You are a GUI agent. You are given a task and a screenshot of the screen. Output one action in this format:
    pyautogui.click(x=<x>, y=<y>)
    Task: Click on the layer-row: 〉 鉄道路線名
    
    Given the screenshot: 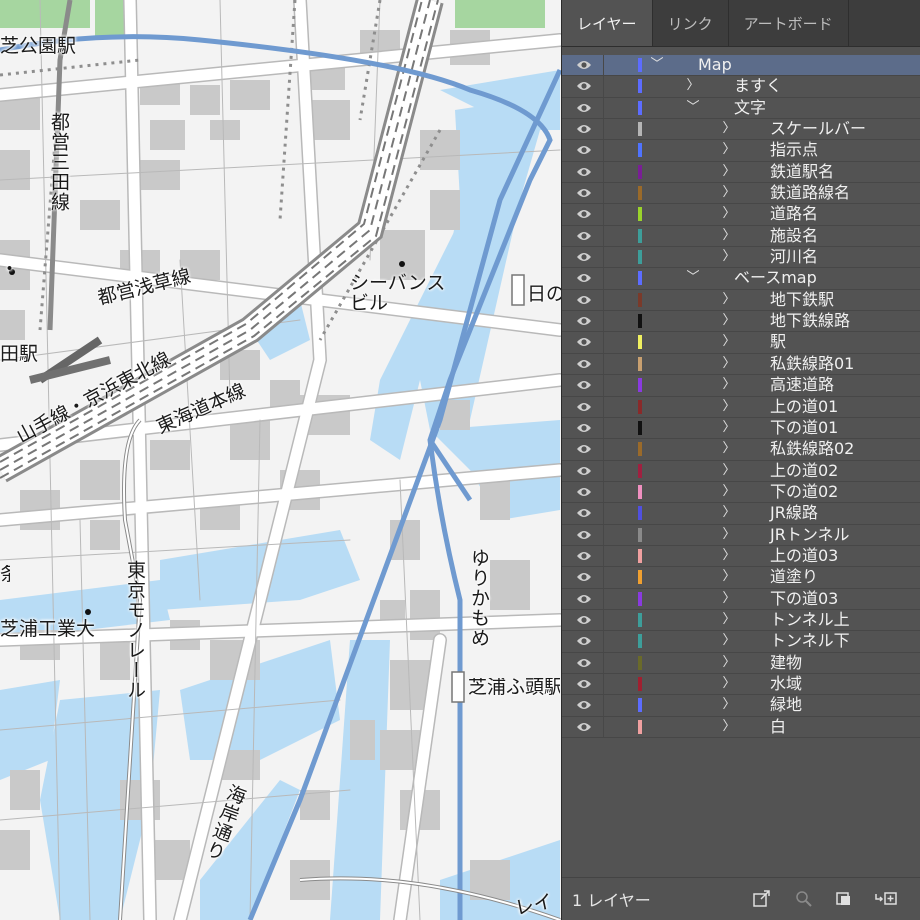 What is the action you would take?
    pyautogui.click(x=741, y=194)
    